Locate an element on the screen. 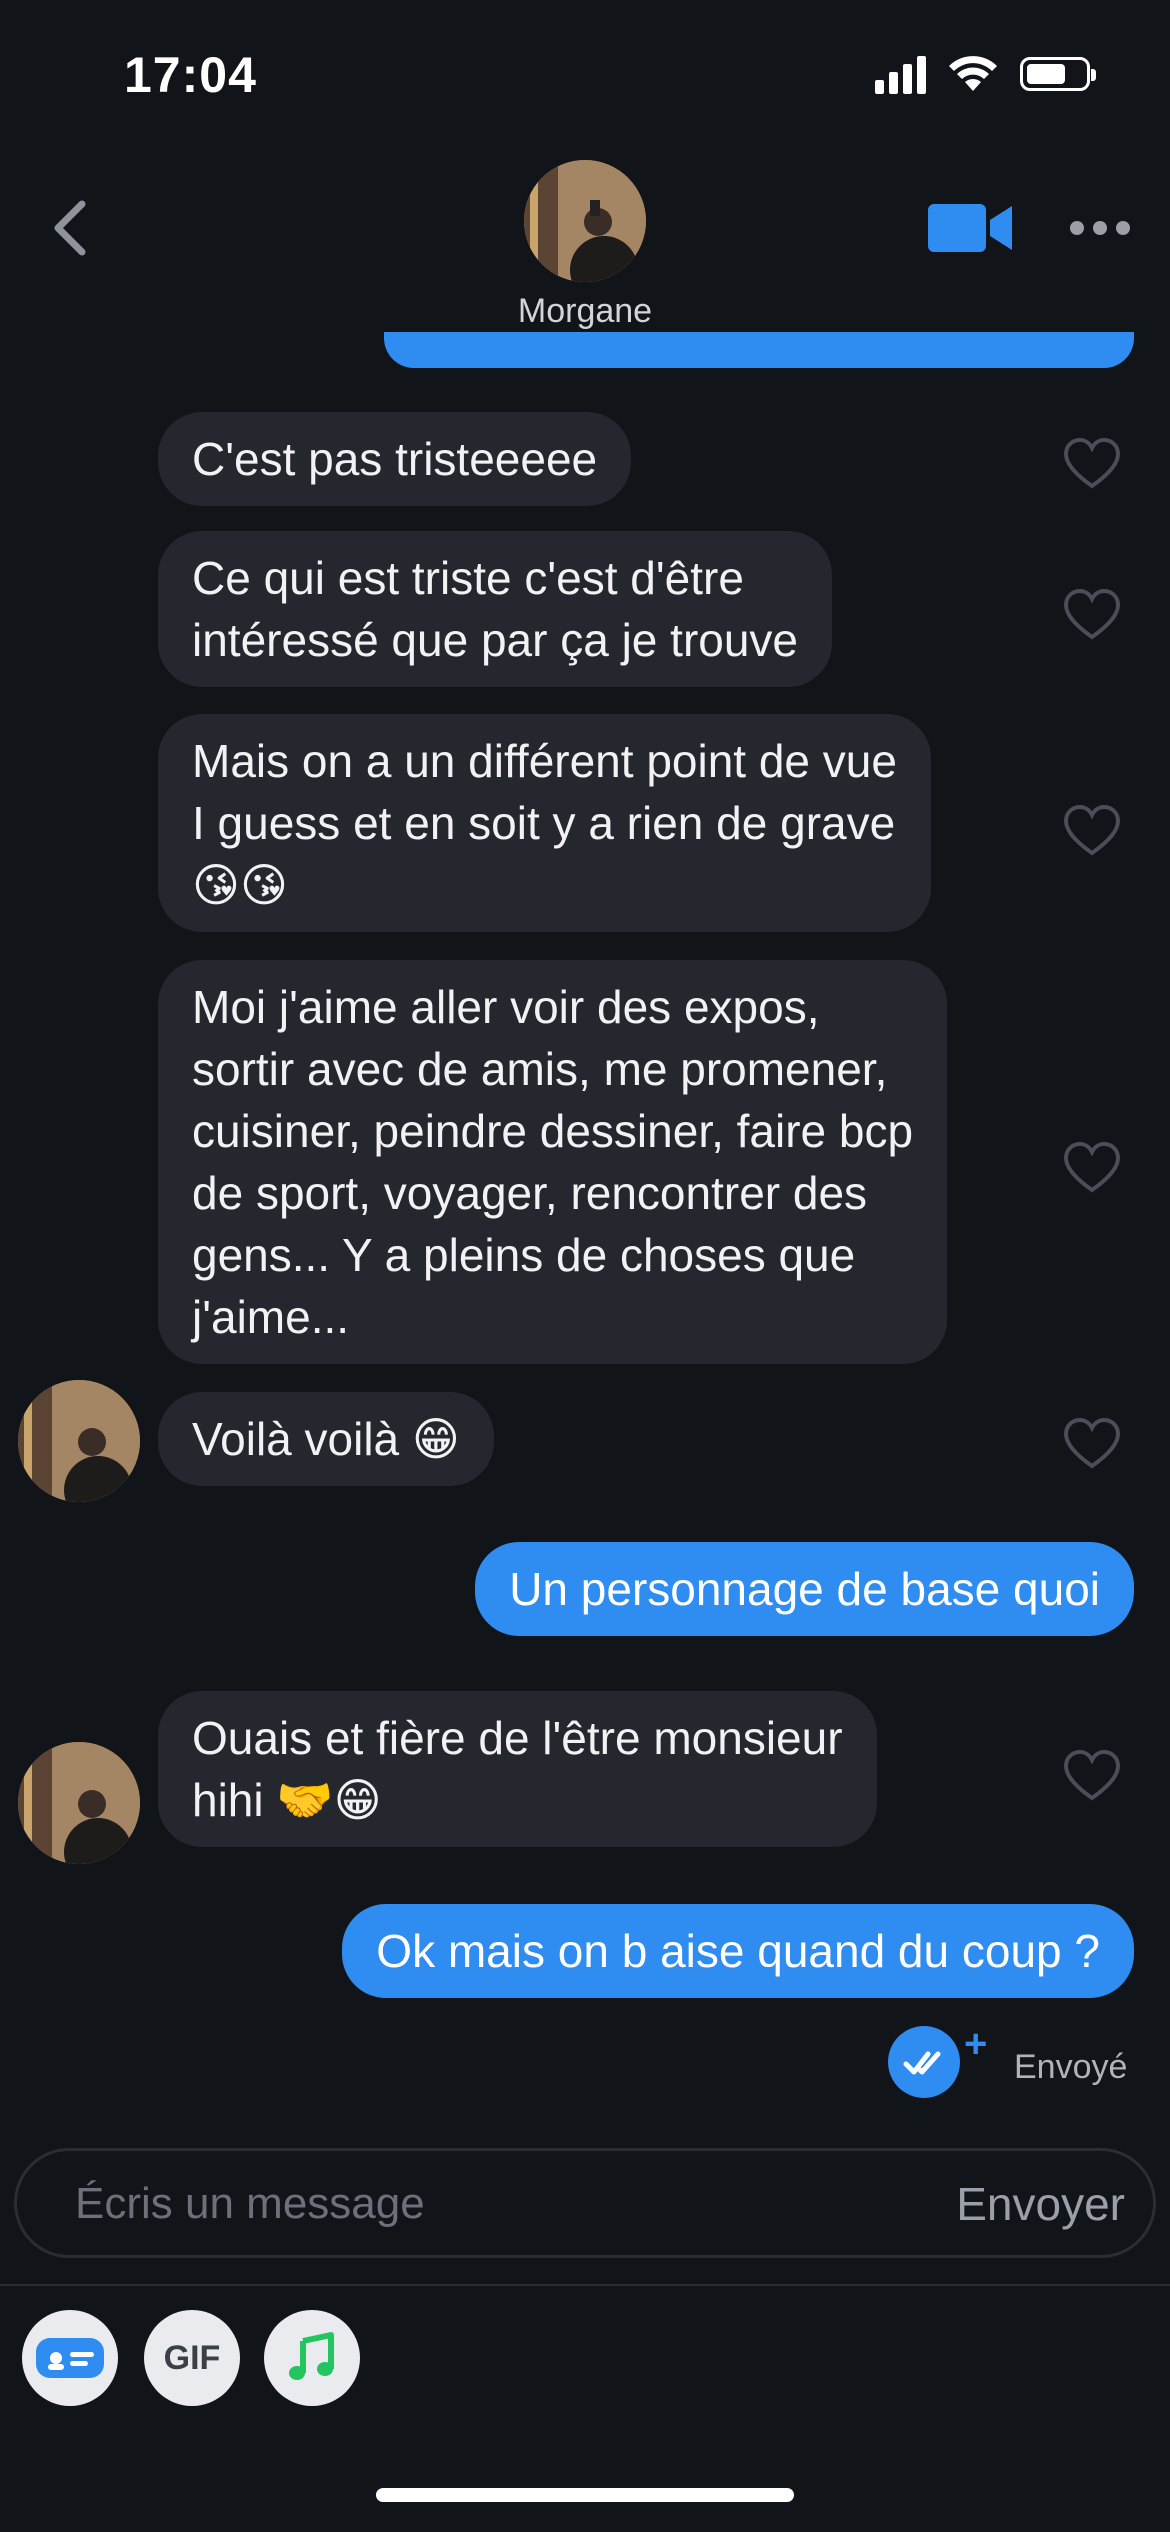  sent-message-bubble: Un personnage de base quoi is located at coordinates (804, 1589).